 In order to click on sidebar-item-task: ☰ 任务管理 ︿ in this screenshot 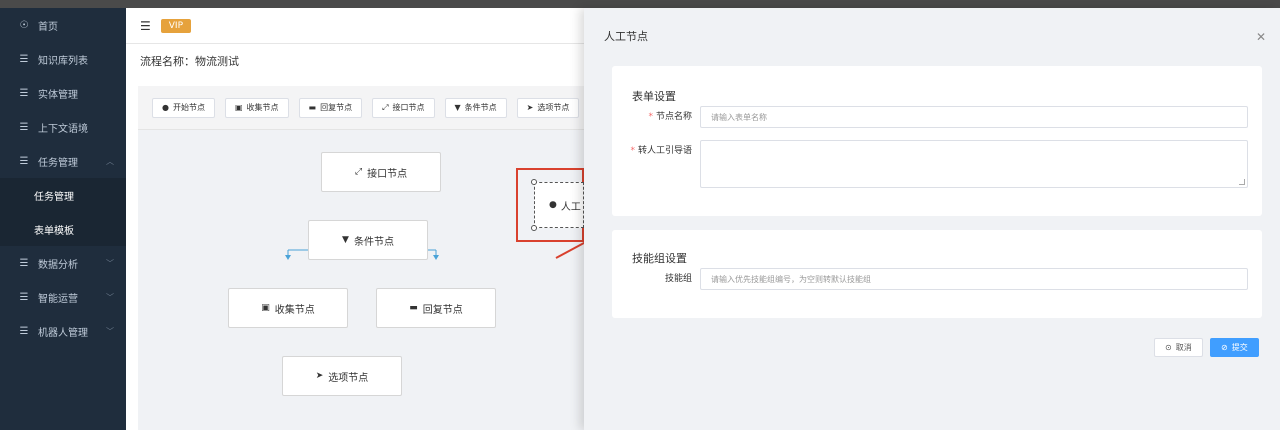, I will do `click(63, 161)`.